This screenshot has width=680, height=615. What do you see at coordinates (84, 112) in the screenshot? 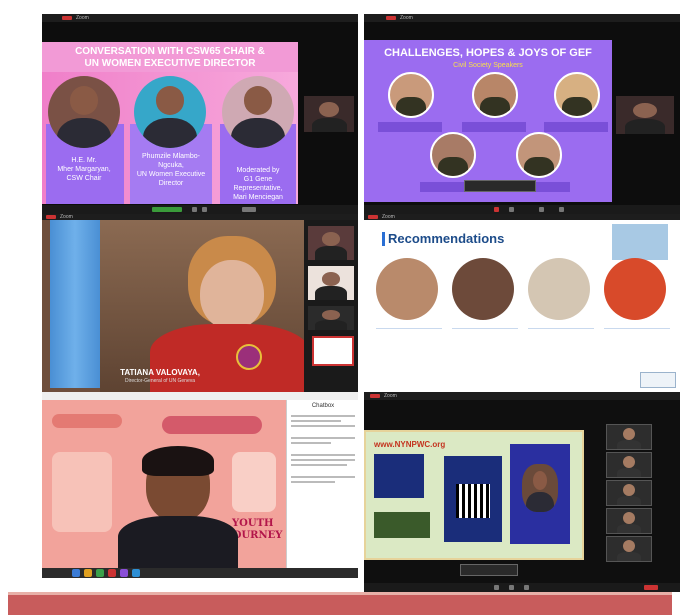
I see `speaker1-photo` at bounding box center [84, 112].